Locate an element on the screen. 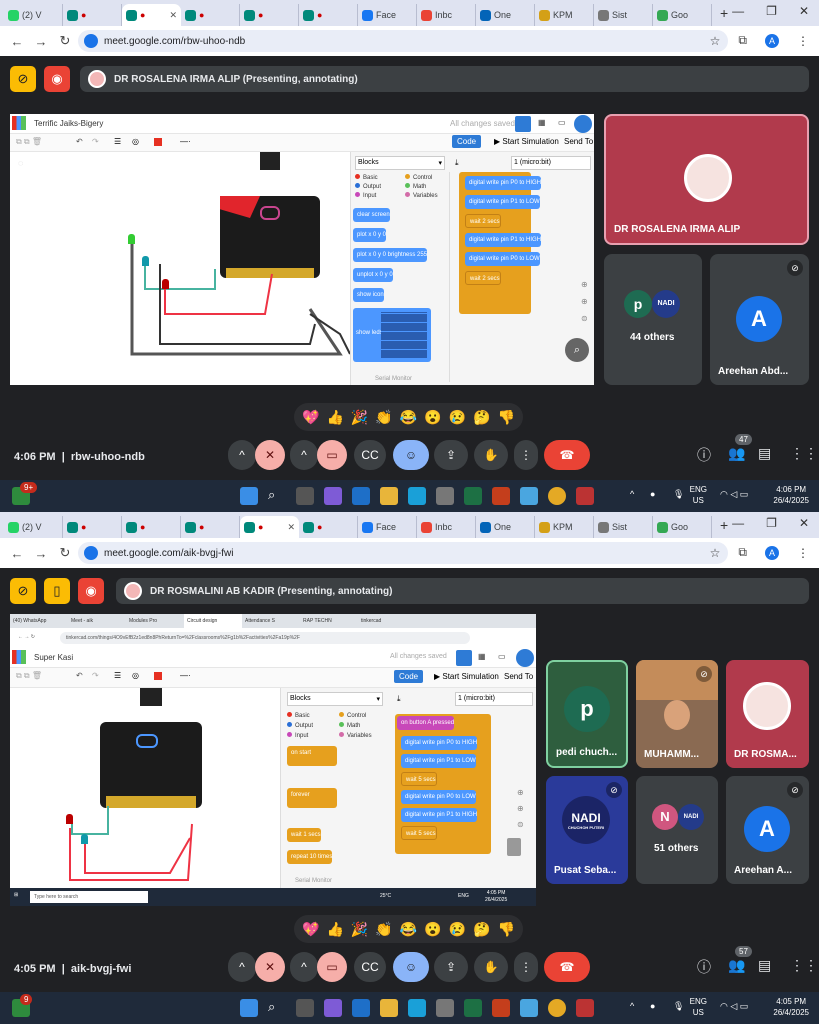 The width and height of the screenshot is (819, 1024). palette-block: plot x 0 y 0 is located at coordinates (370, 235).